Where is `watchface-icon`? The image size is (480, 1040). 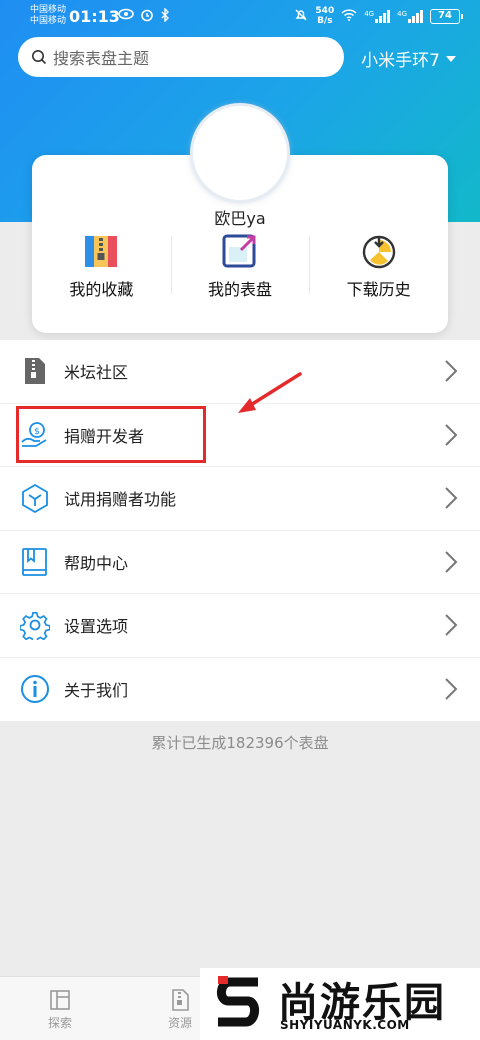
watchface-icon is located at coordinates (239, 251).